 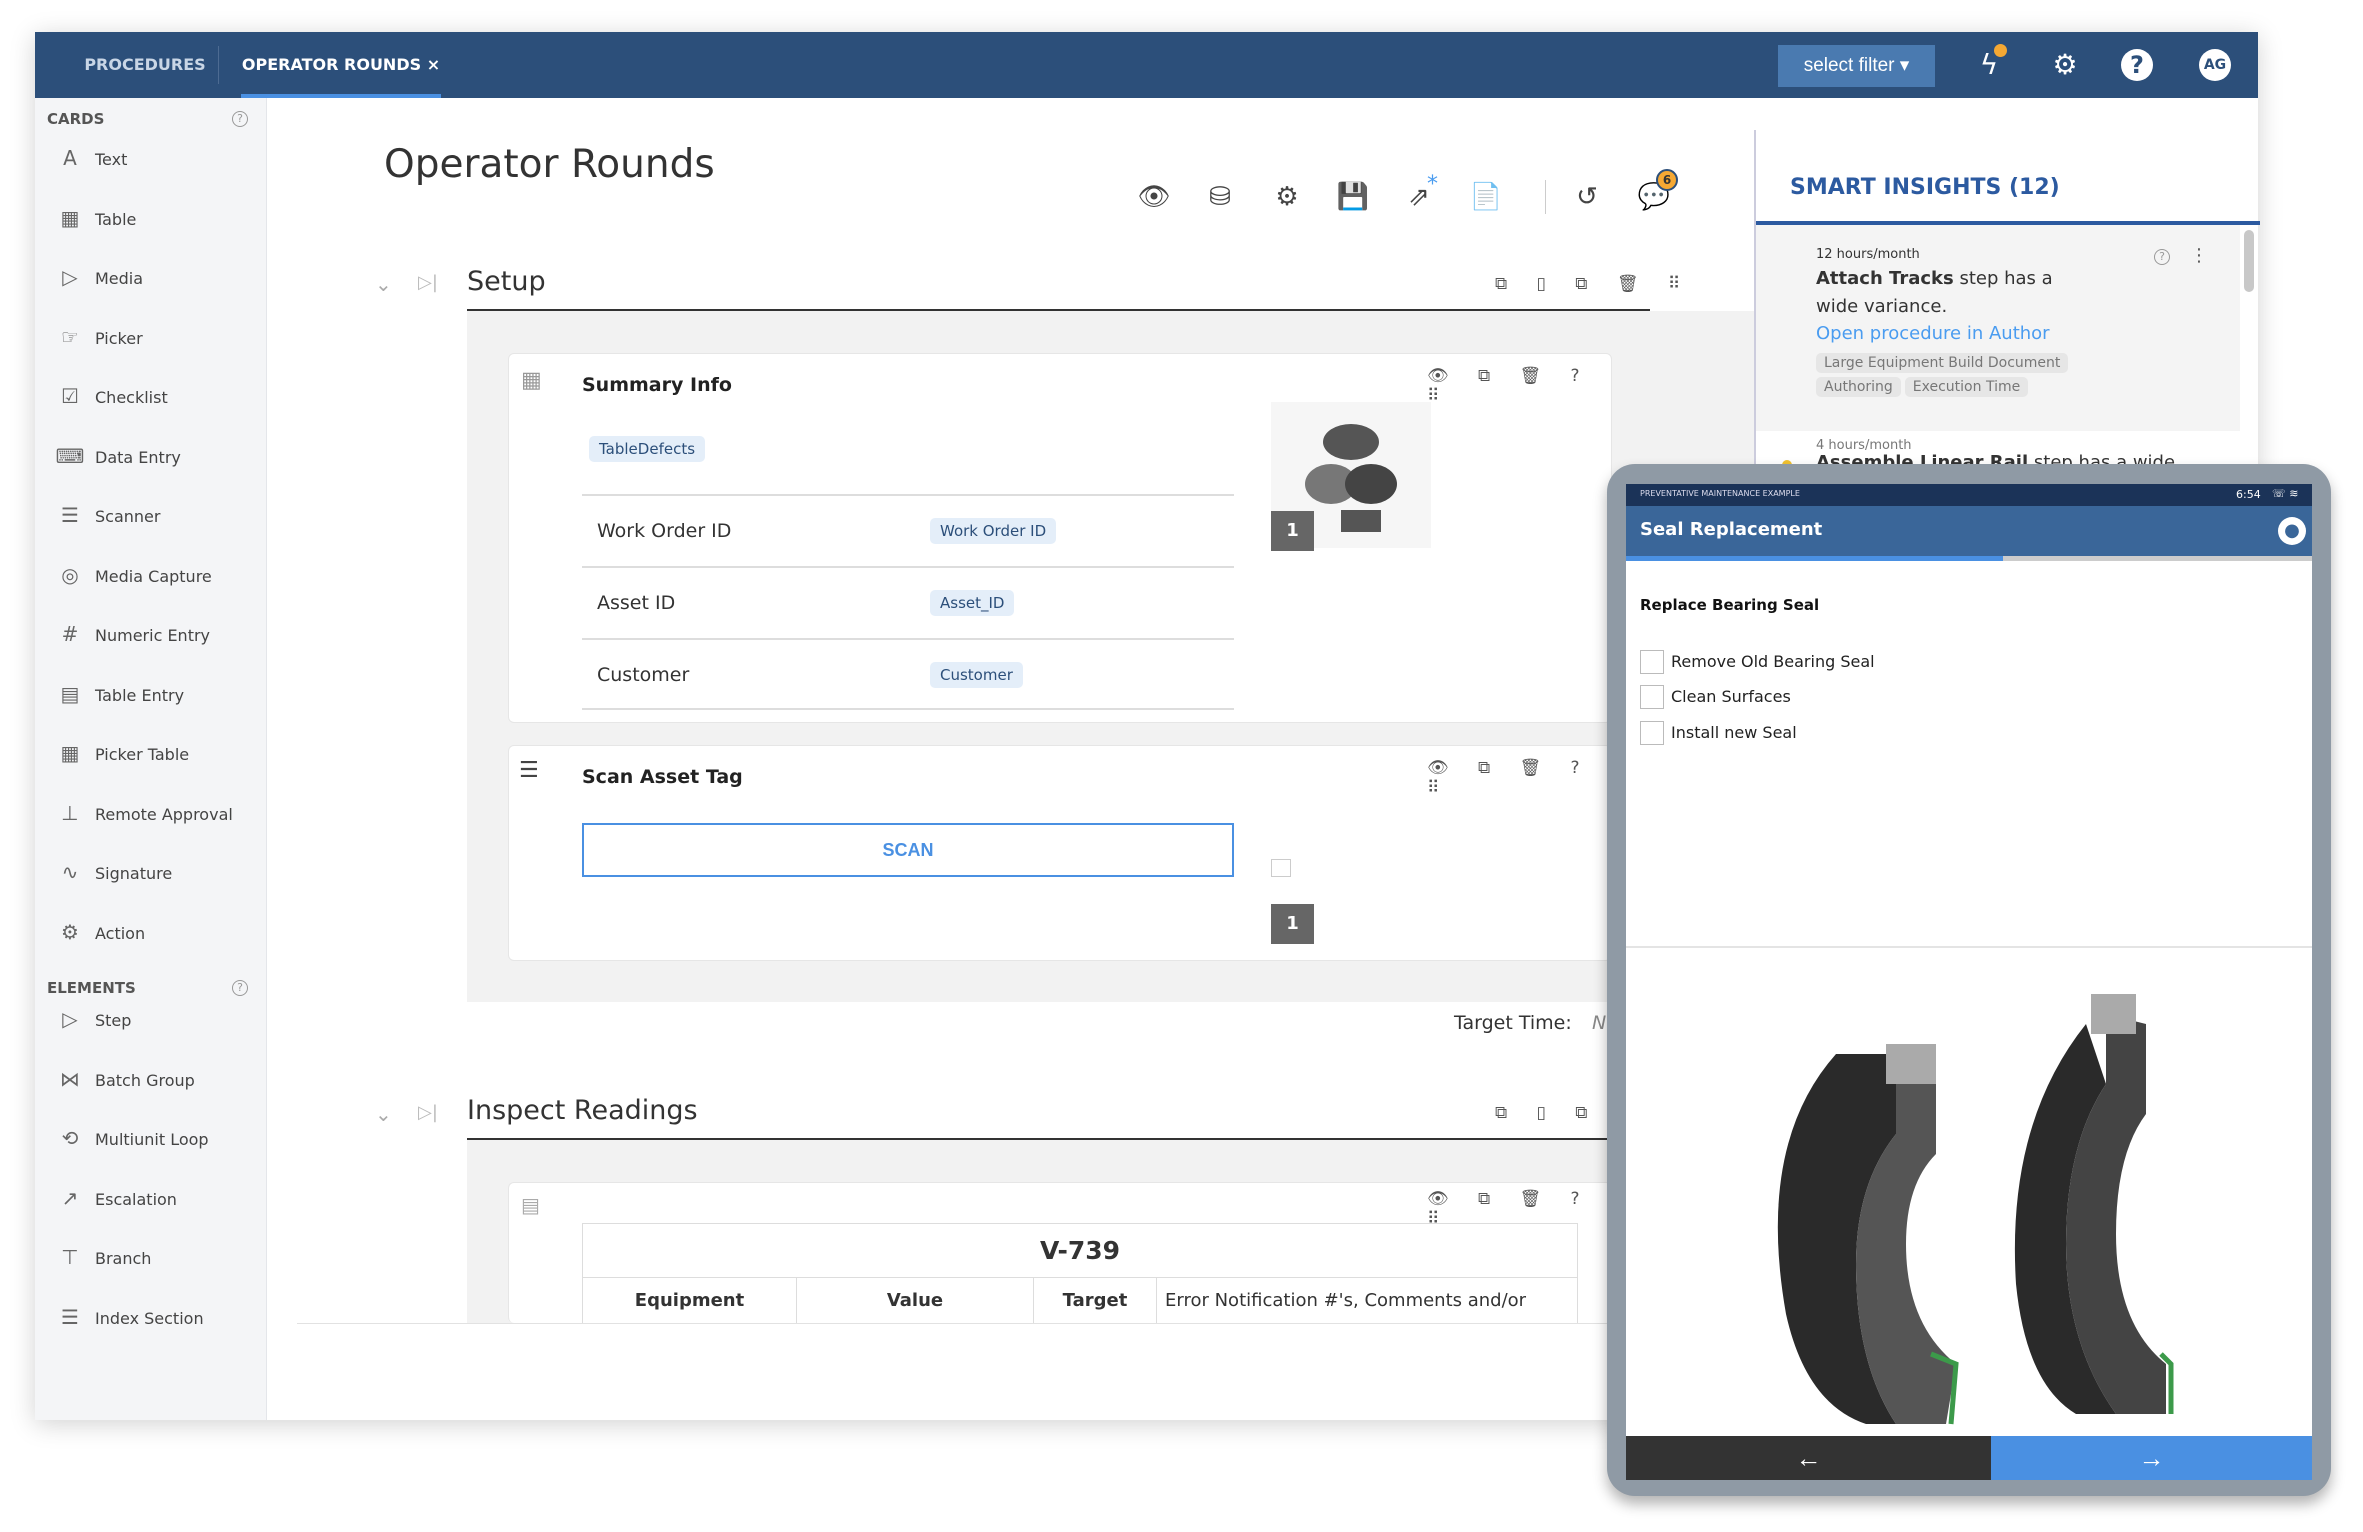 What do you see at coordinates (155, 813) in the screenshot?
I see `sidebar-item-remote-approval: ⊥ Remote Approval` at bounding box center [155, 813].